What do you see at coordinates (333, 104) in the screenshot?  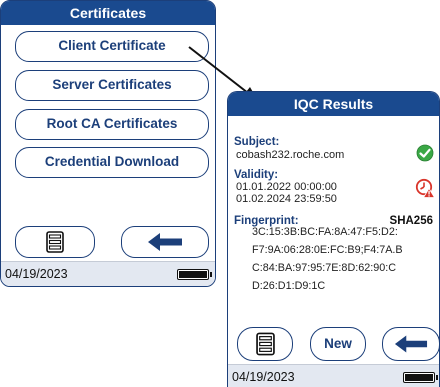 I see `iqc-results-title: IQC Results` at bounding box center [333, 104].